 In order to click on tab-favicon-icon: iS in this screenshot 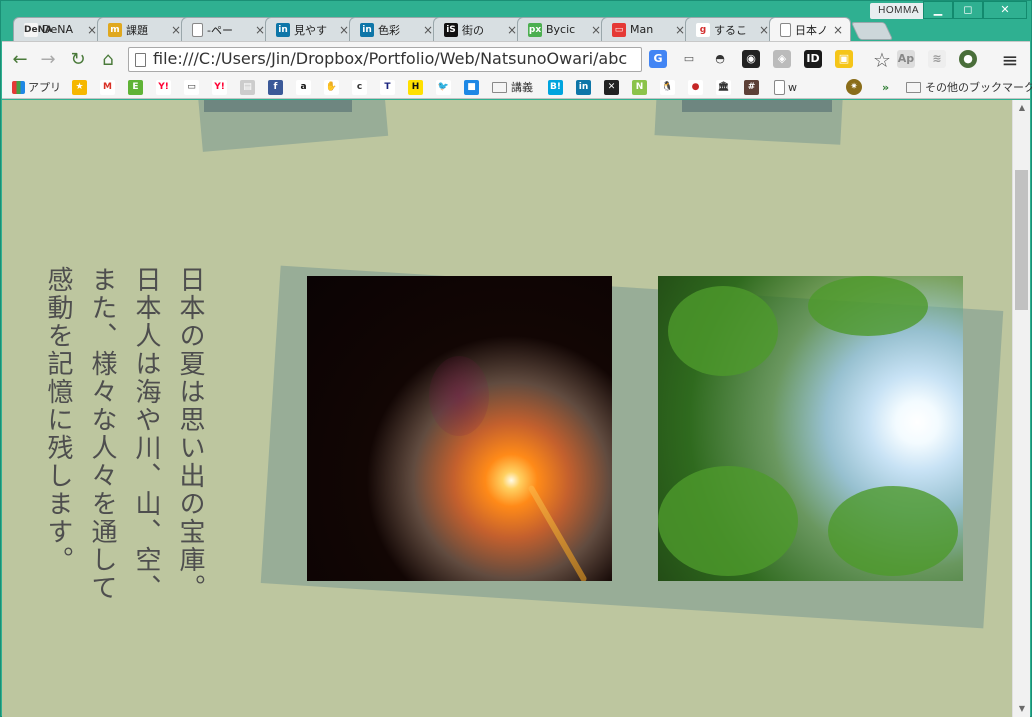, I will do `click(451, 29)`.